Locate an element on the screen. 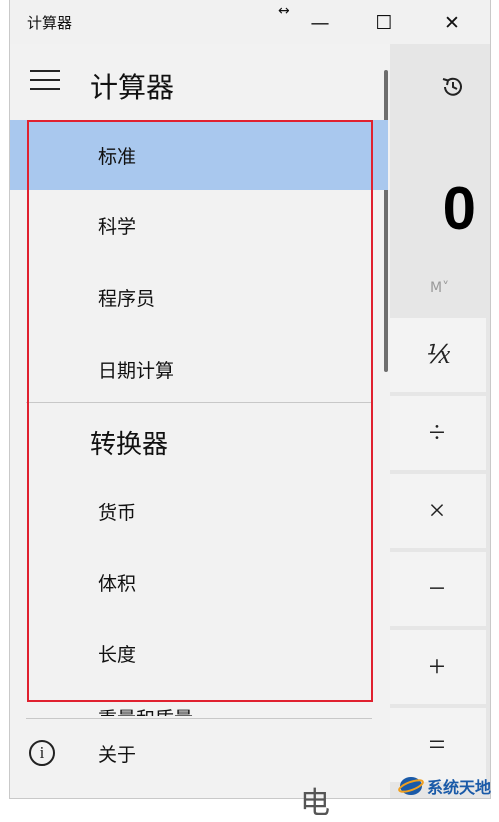 The image size is (499, 822). minimize-icon: — is located at coordinates (320, 23).